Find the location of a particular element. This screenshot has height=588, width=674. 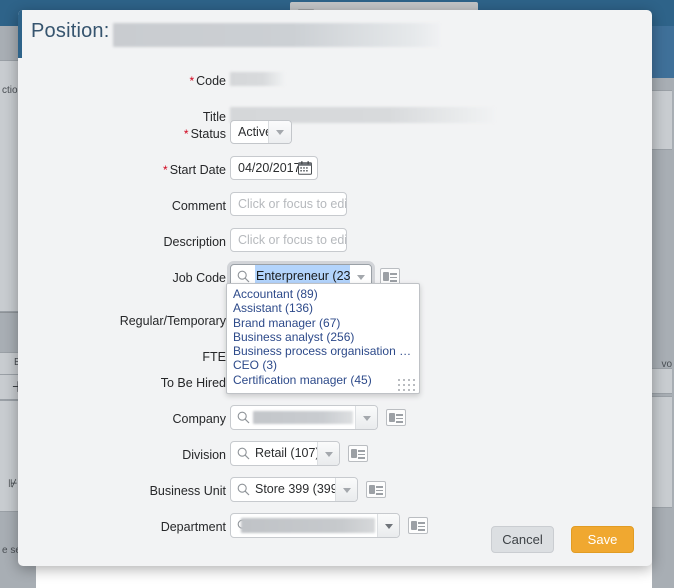

label-description: Description is located at coordinates (194, 242).